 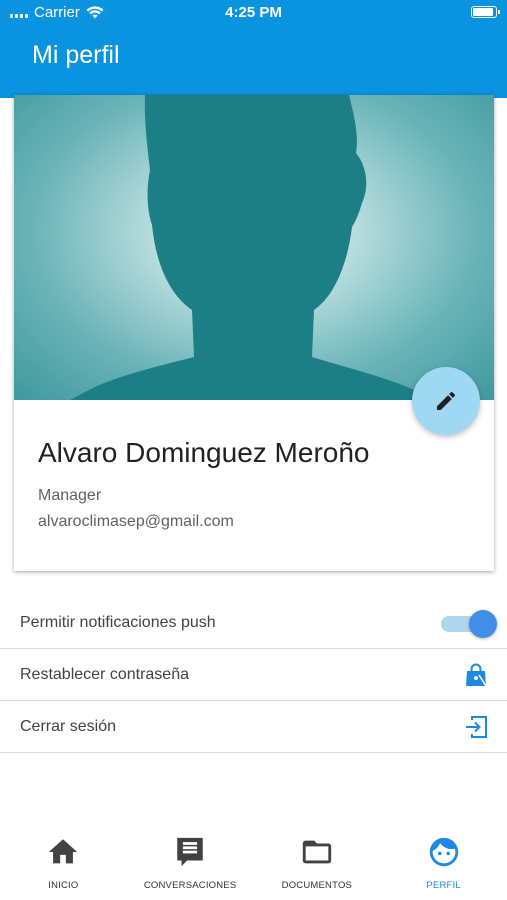 I want to click on nav-documentos: DOCUMENTOS, so click(x=317, y=863).